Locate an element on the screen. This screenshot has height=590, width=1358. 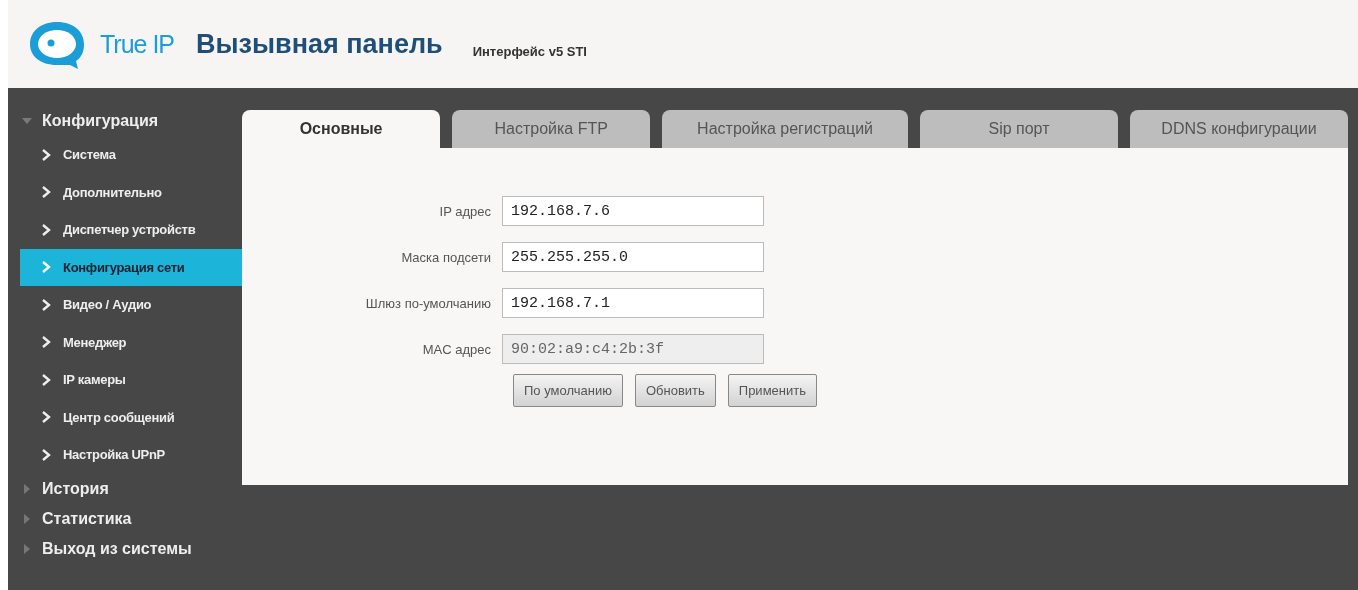
sidebar-section: Выход из системы is located at coordinates (125, 548).